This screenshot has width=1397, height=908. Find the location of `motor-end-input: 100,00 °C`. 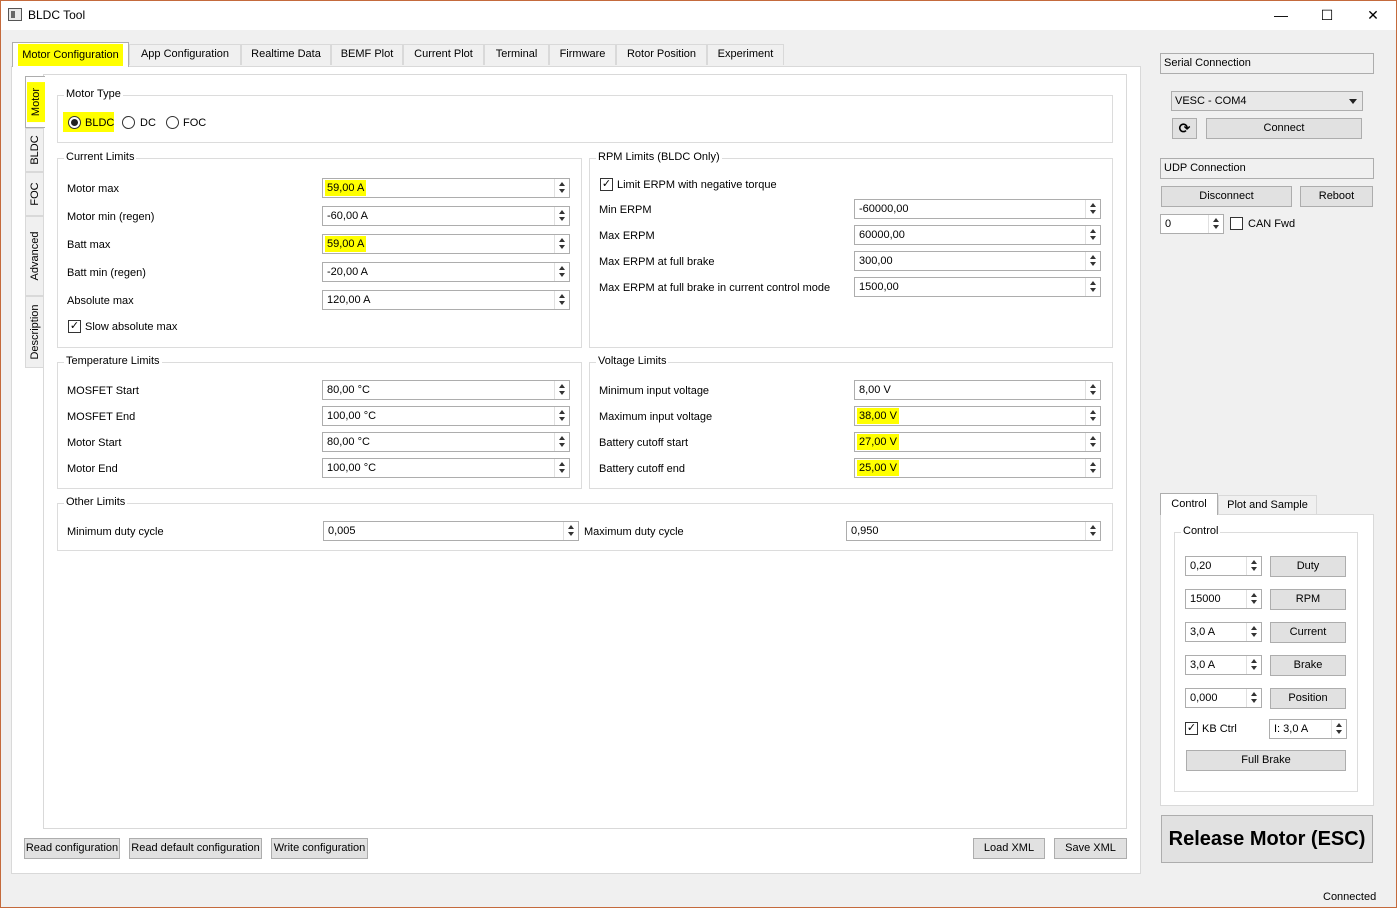

motor-end-input: 100,00 °C is located at coordinates (446, 468).